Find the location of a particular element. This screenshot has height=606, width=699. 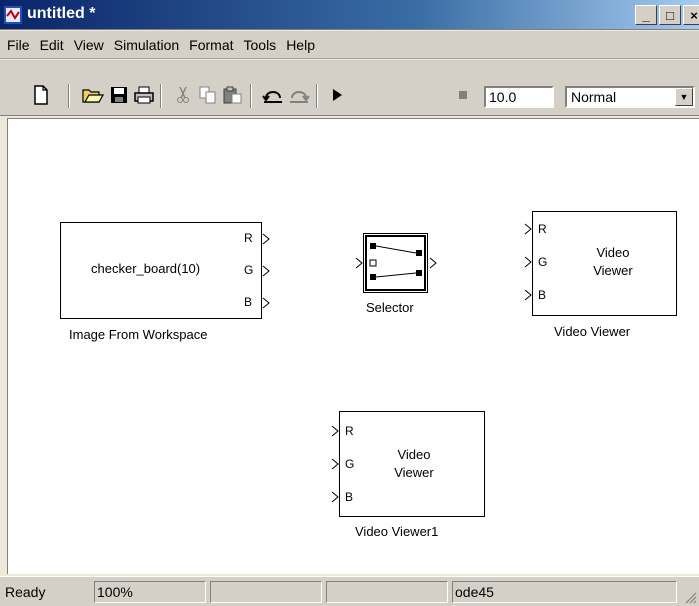

undo-icon is located at coordinates (272, 97).